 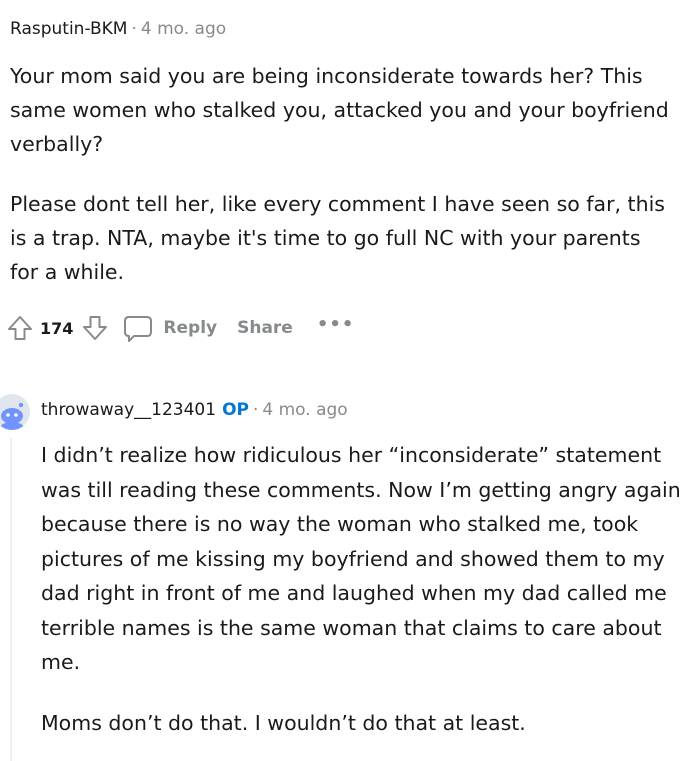 What do you see at coordinates (138, 329) in the screenshot?
I see `speech-bubble-icon` at bounding box center [138, 329].